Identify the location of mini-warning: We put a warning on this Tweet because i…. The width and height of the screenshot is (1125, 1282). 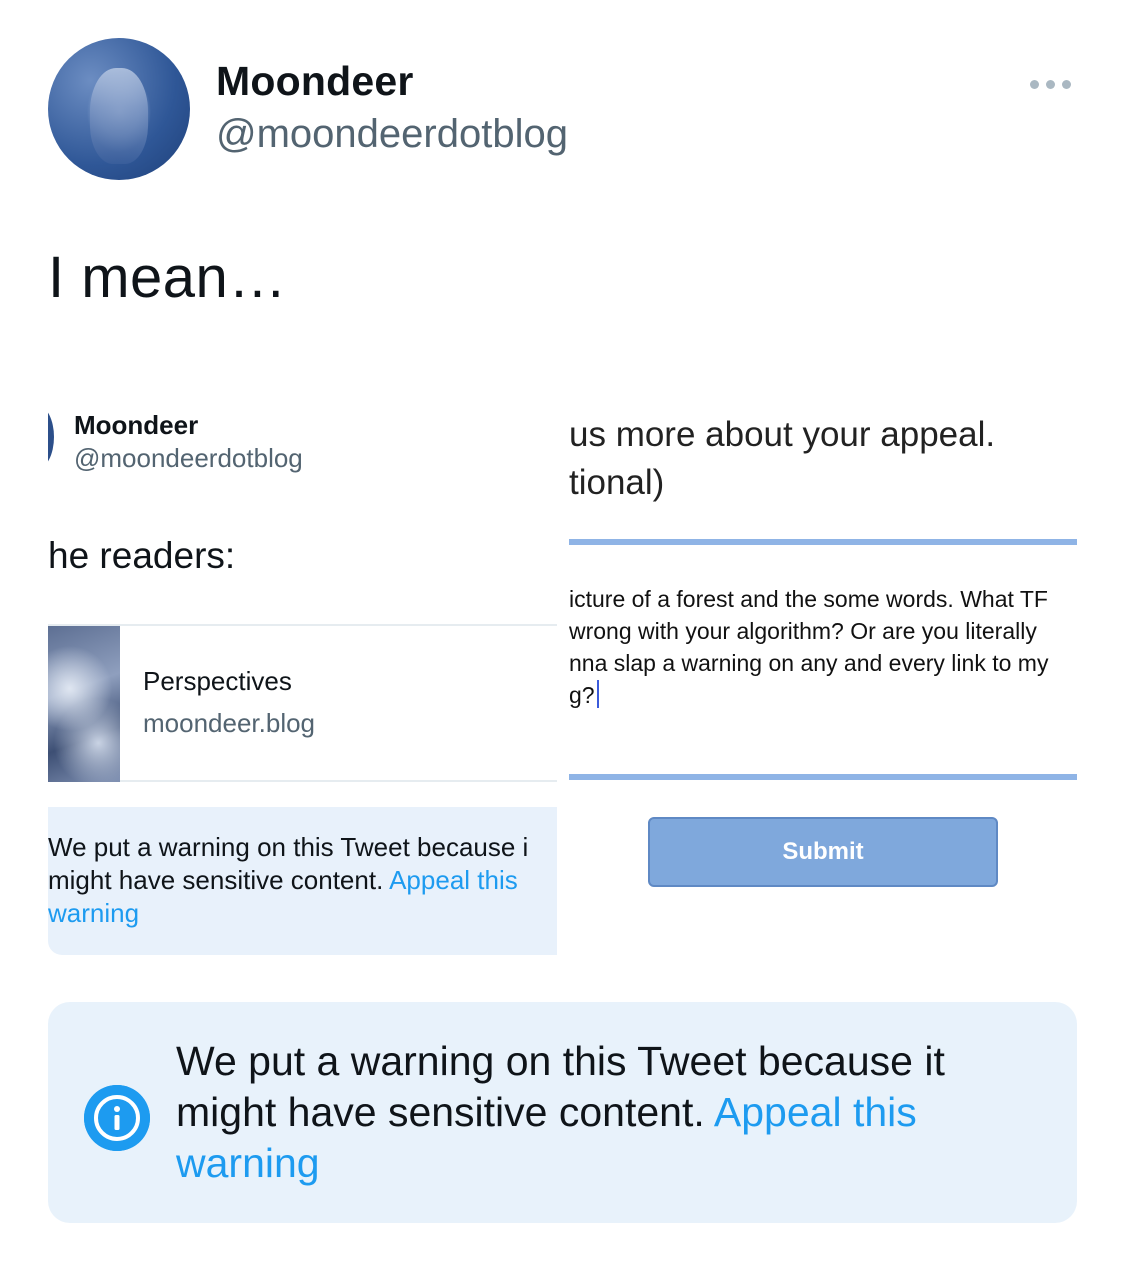
(302, 881).